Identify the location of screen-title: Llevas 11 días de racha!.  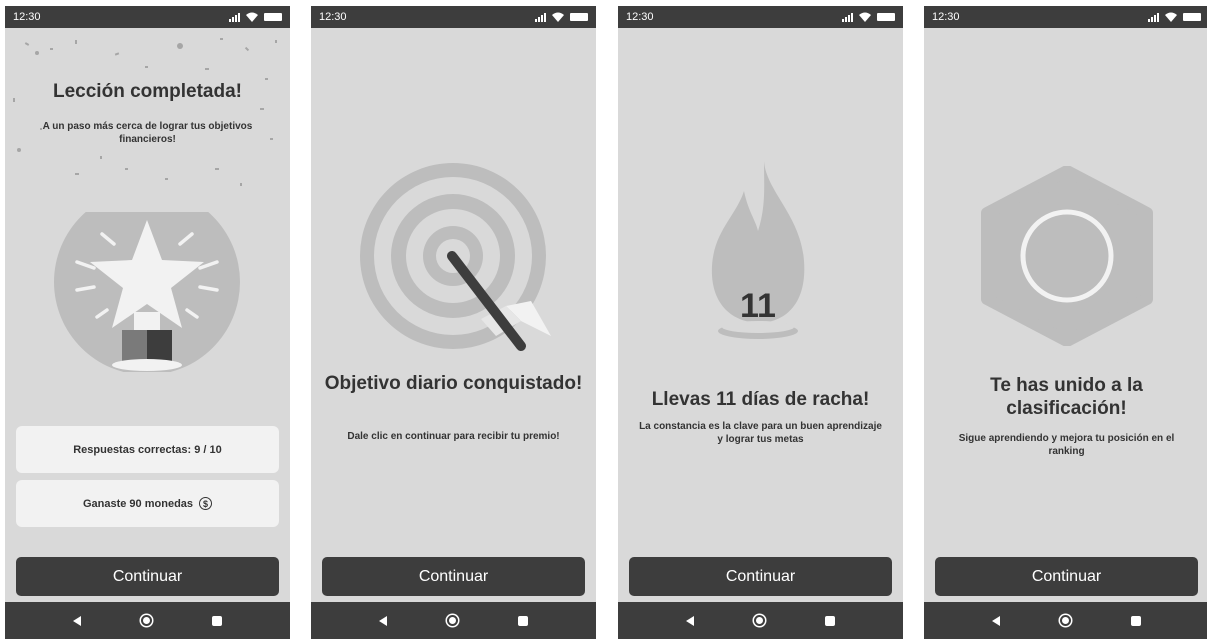
(760, 399).